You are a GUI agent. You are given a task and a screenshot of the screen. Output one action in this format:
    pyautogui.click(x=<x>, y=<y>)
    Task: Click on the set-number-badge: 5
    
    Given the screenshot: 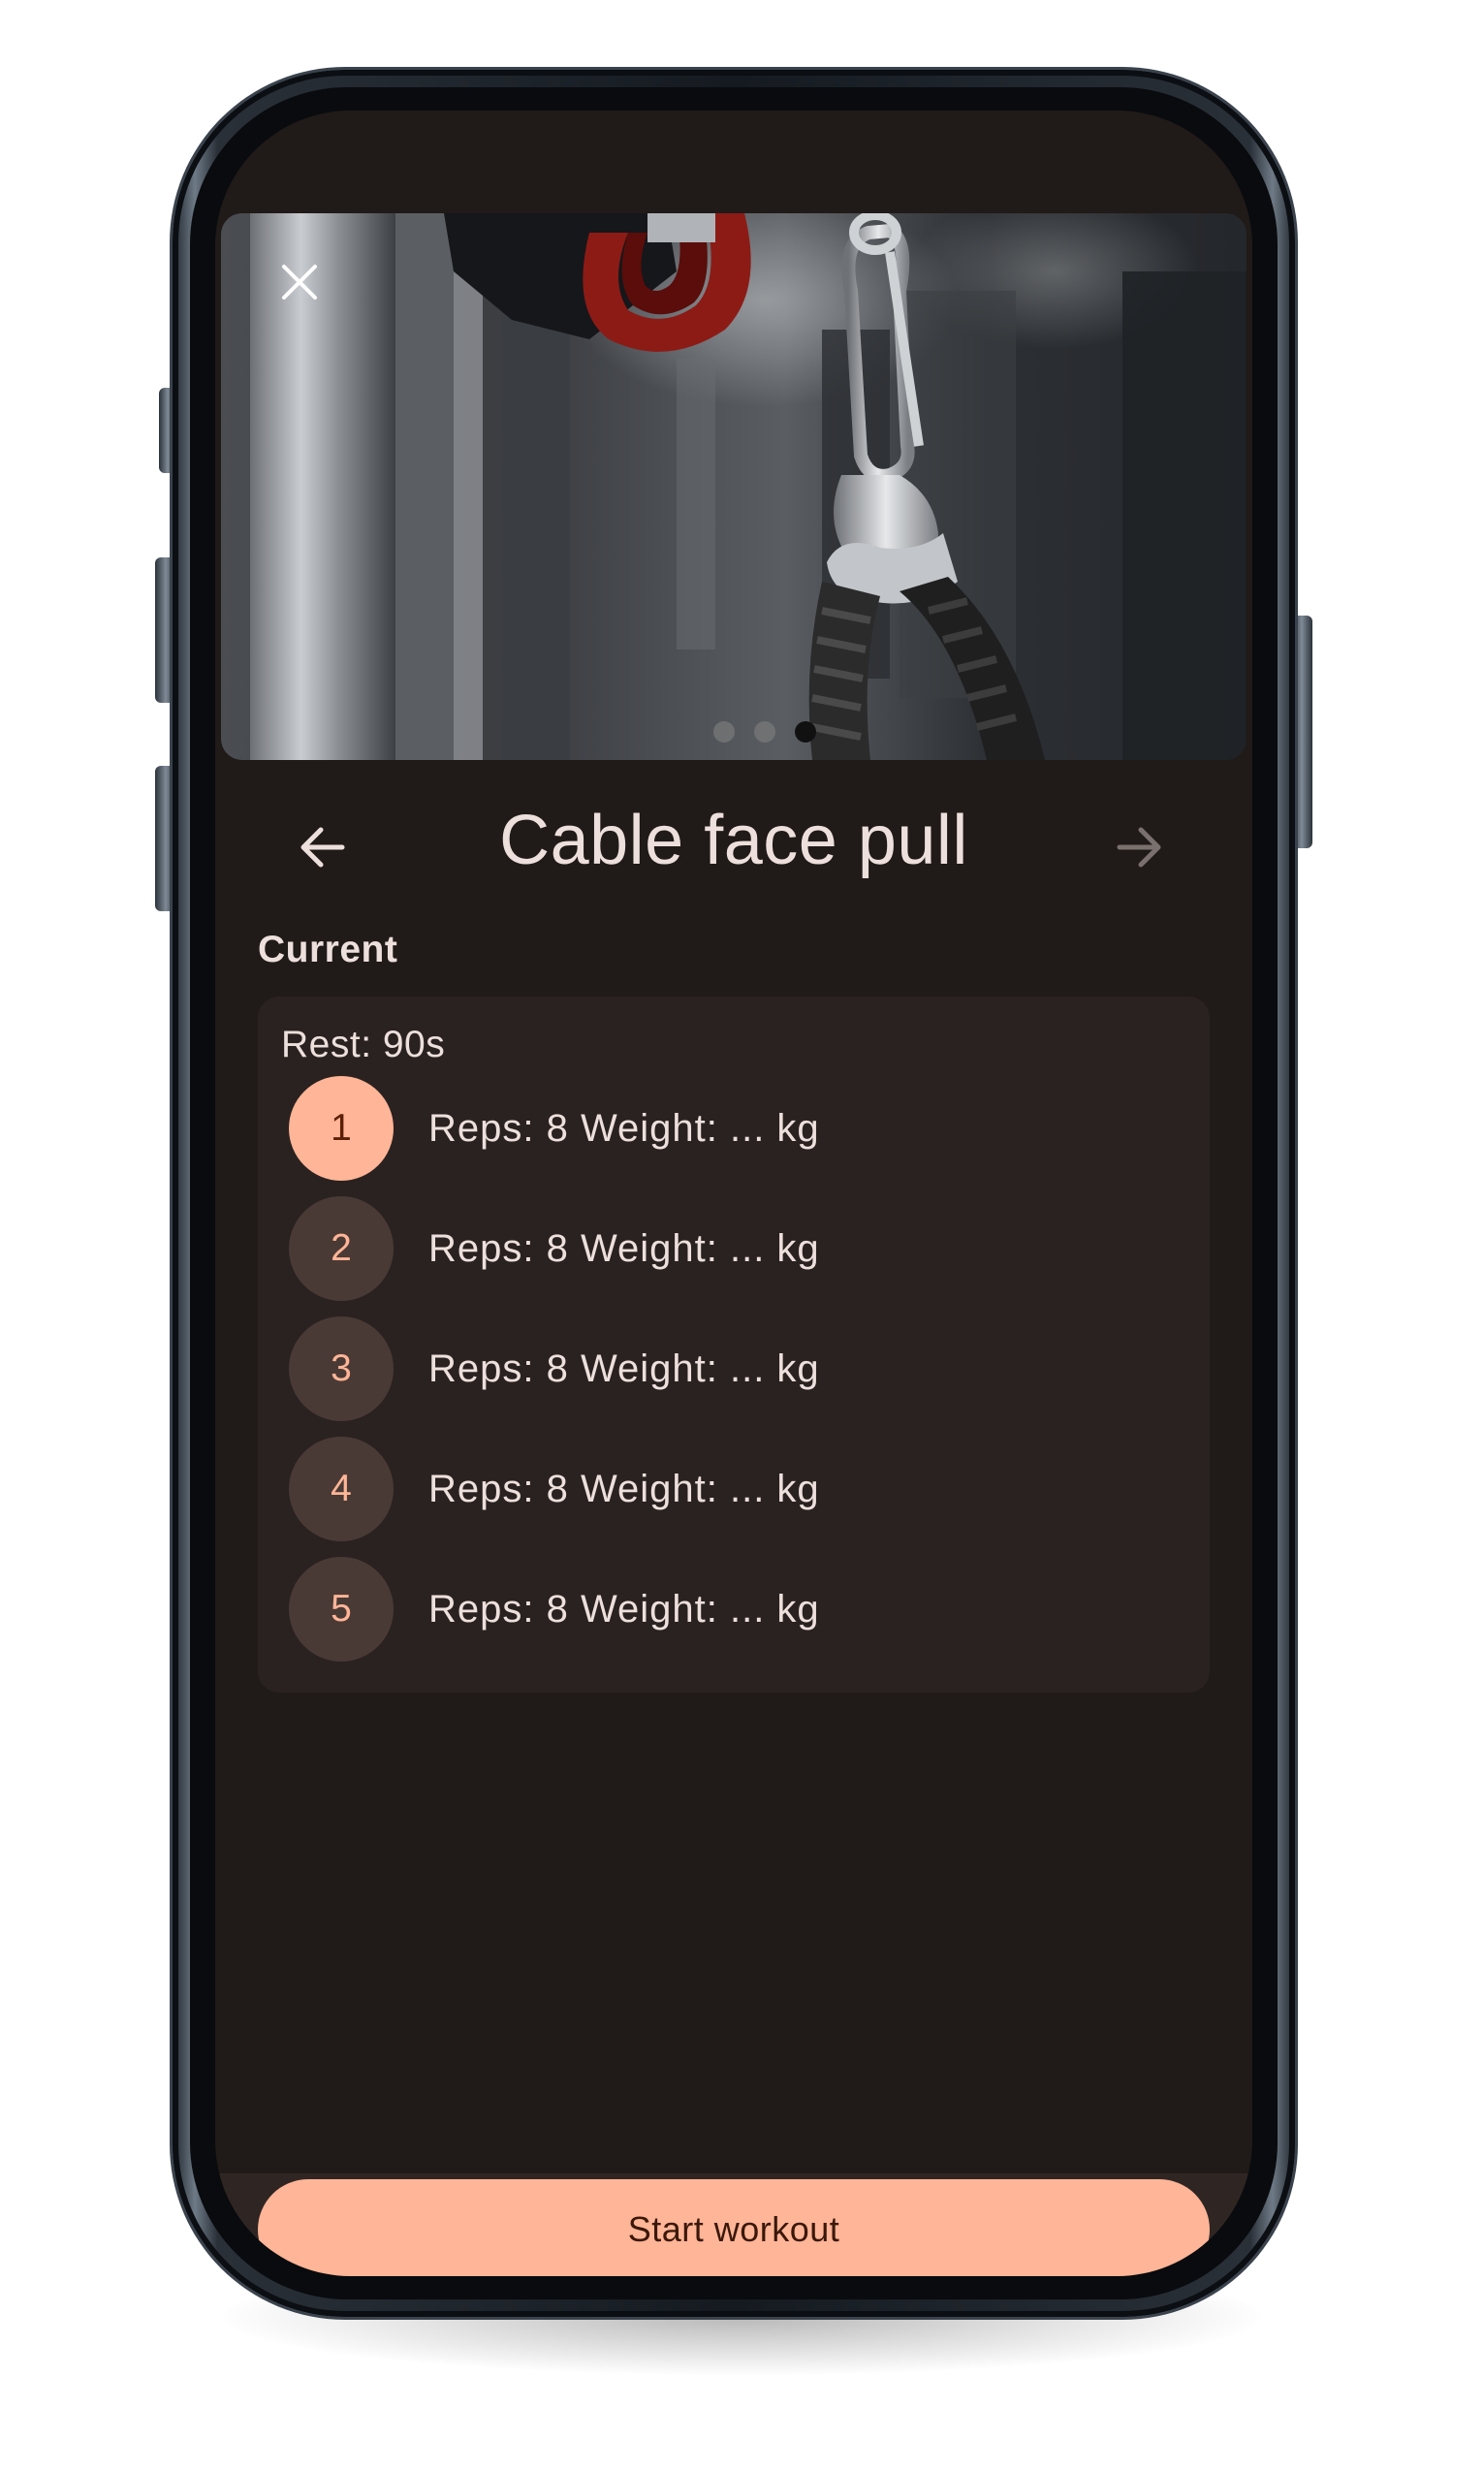 What is the action you would take?
    pyautogui.click(x=341, y=1609)
    